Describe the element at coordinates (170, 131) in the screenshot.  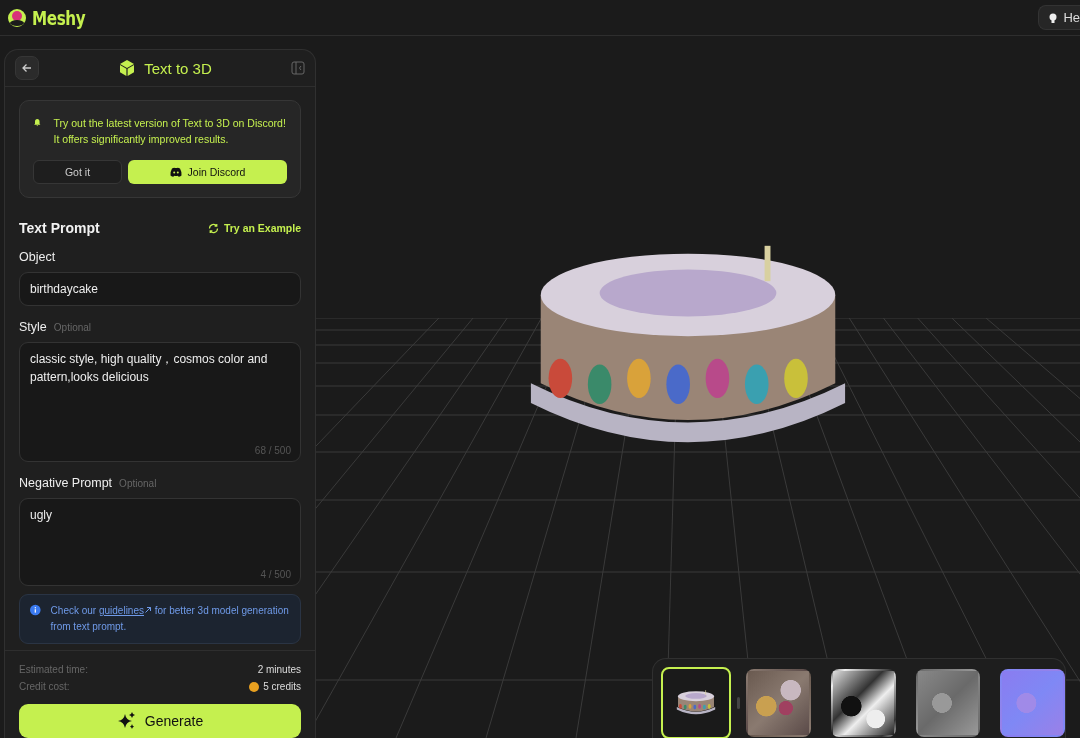
I see `notice-text: Try out the latest version of Text to 3D on Discord! It offers significantly improved results.` at that location.